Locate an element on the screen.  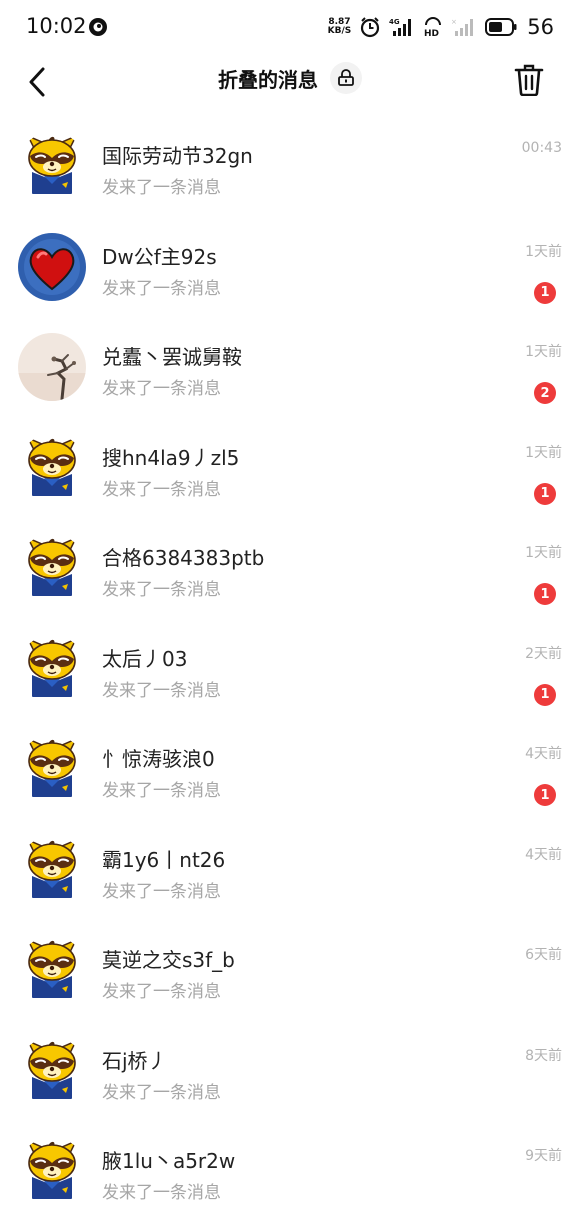
sender-name: 石j桥丿 is located at coordinates (135, 1060).